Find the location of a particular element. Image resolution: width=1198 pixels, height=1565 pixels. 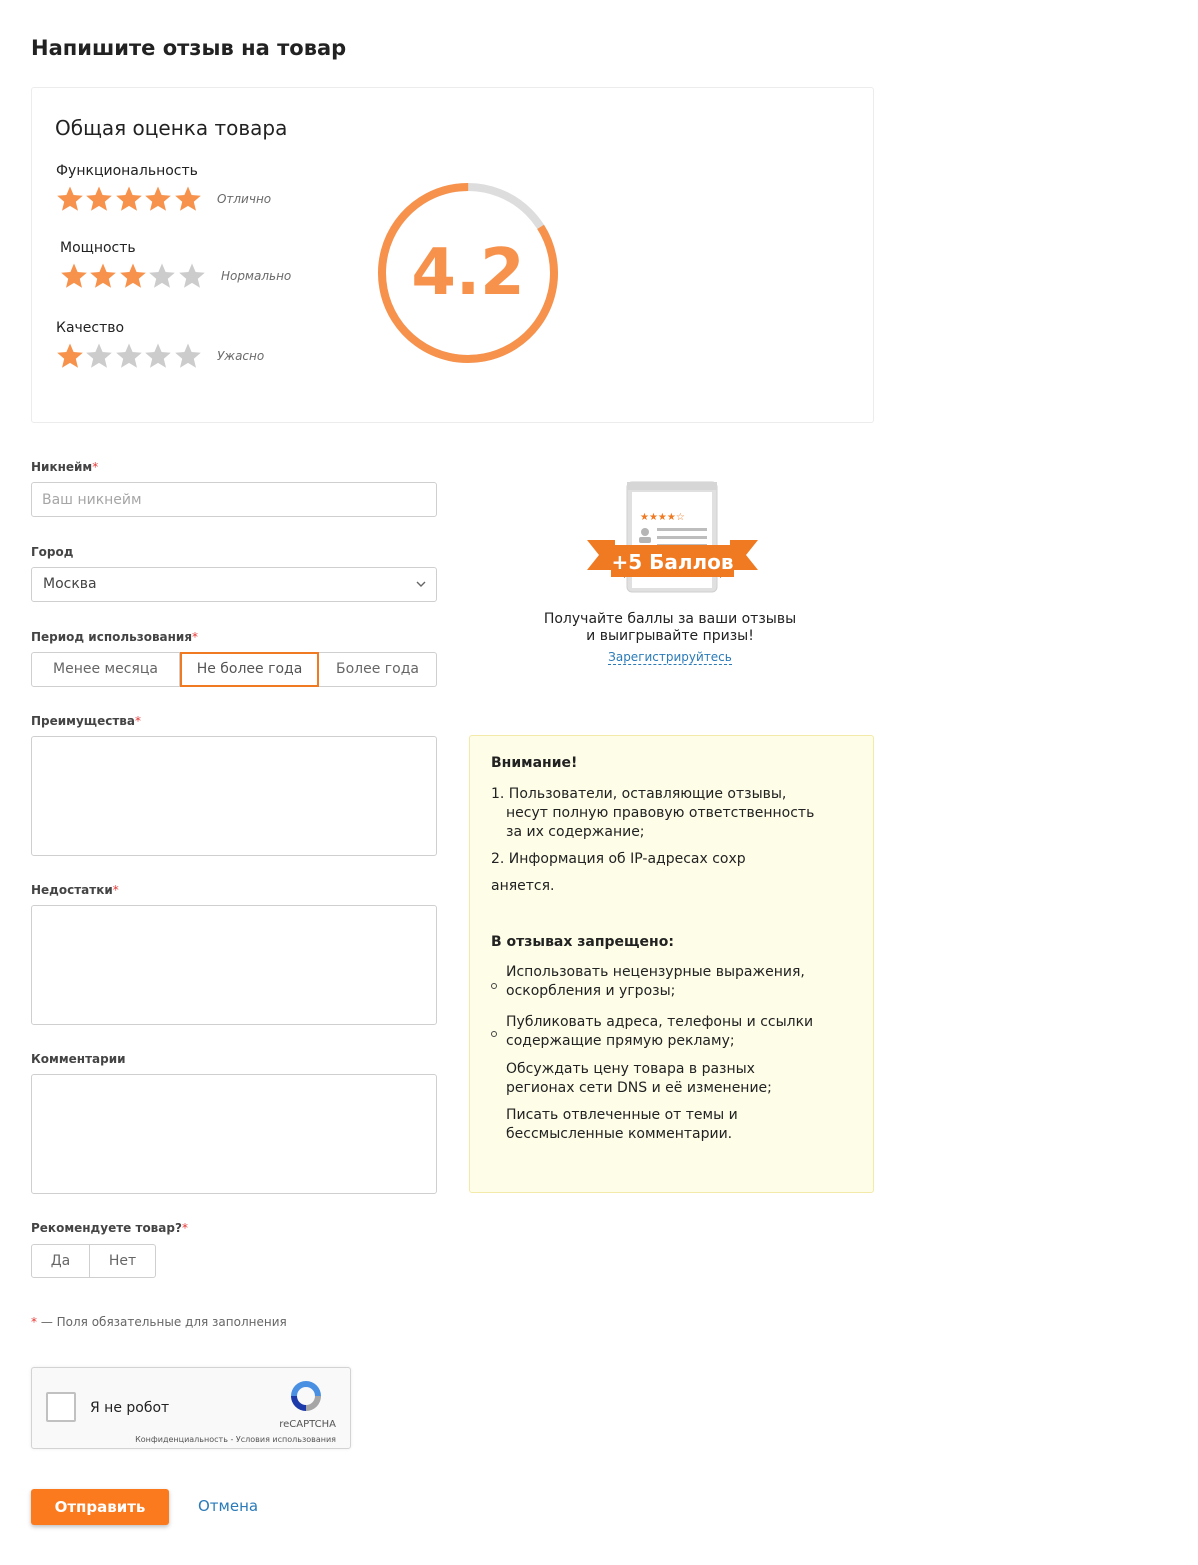

overall-rating-gauge: 4.2 is located at coordinates (468, 273).